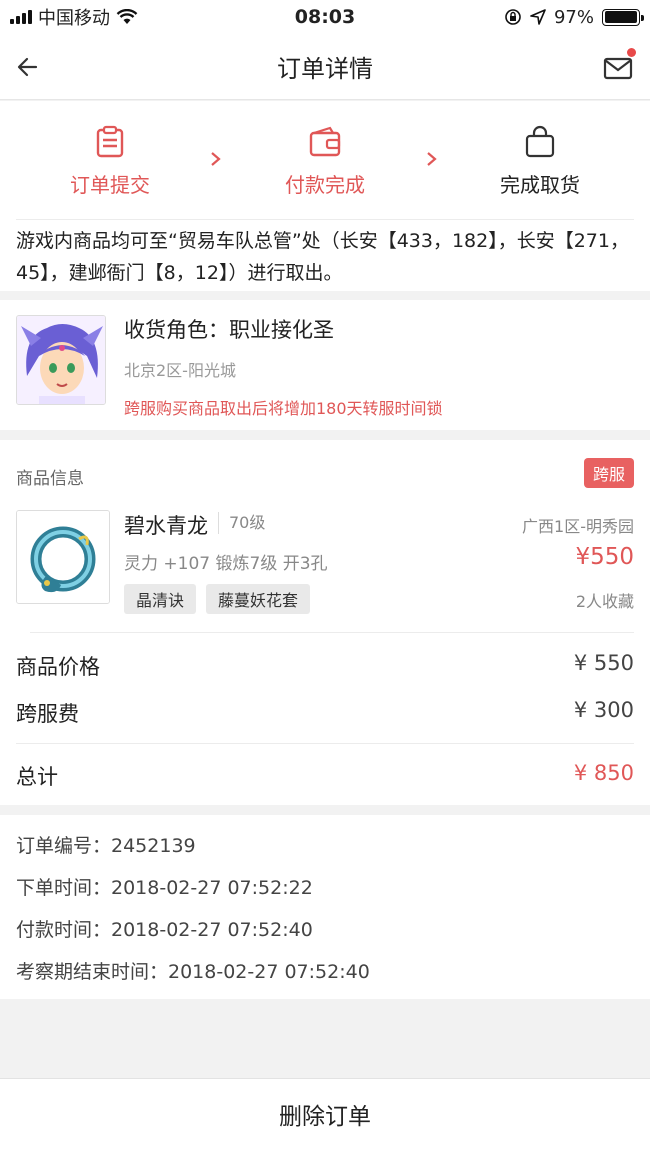 The height and width of the screenshot is (1155, 650). Describe the element at coordinates (47, 714) in the screenshot. I see `fee-label: 跨服费` at that location.